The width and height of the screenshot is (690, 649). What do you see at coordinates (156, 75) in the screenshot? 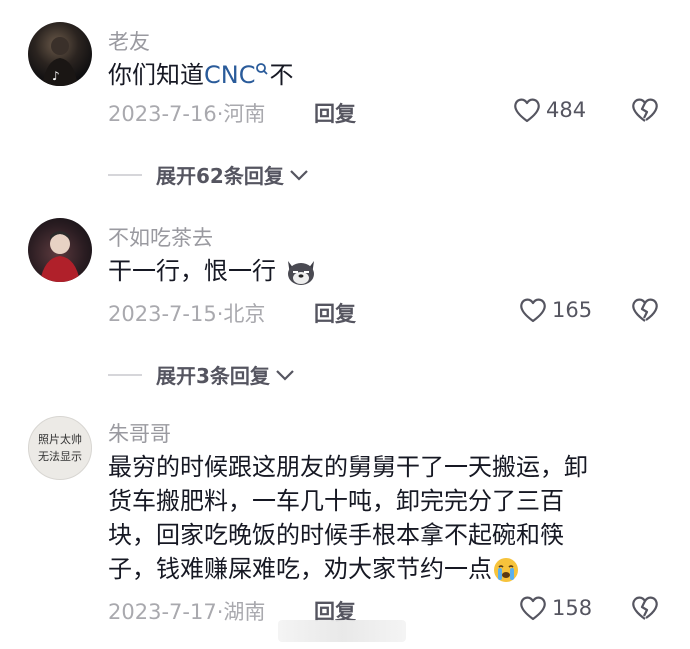
I see `comment-text-prefix: 你们知道` at bounding box center [156, 75].